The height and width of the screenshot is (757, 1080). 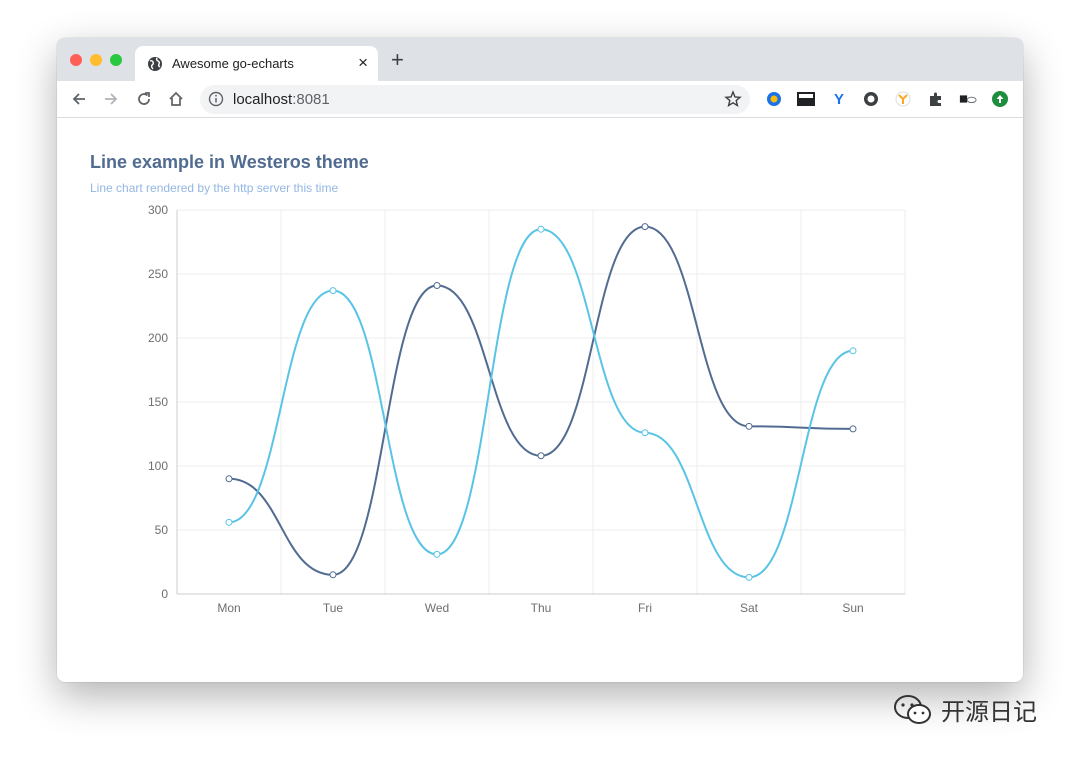 I want to click on bookmark-star-icon, so click(x=733, y=99).